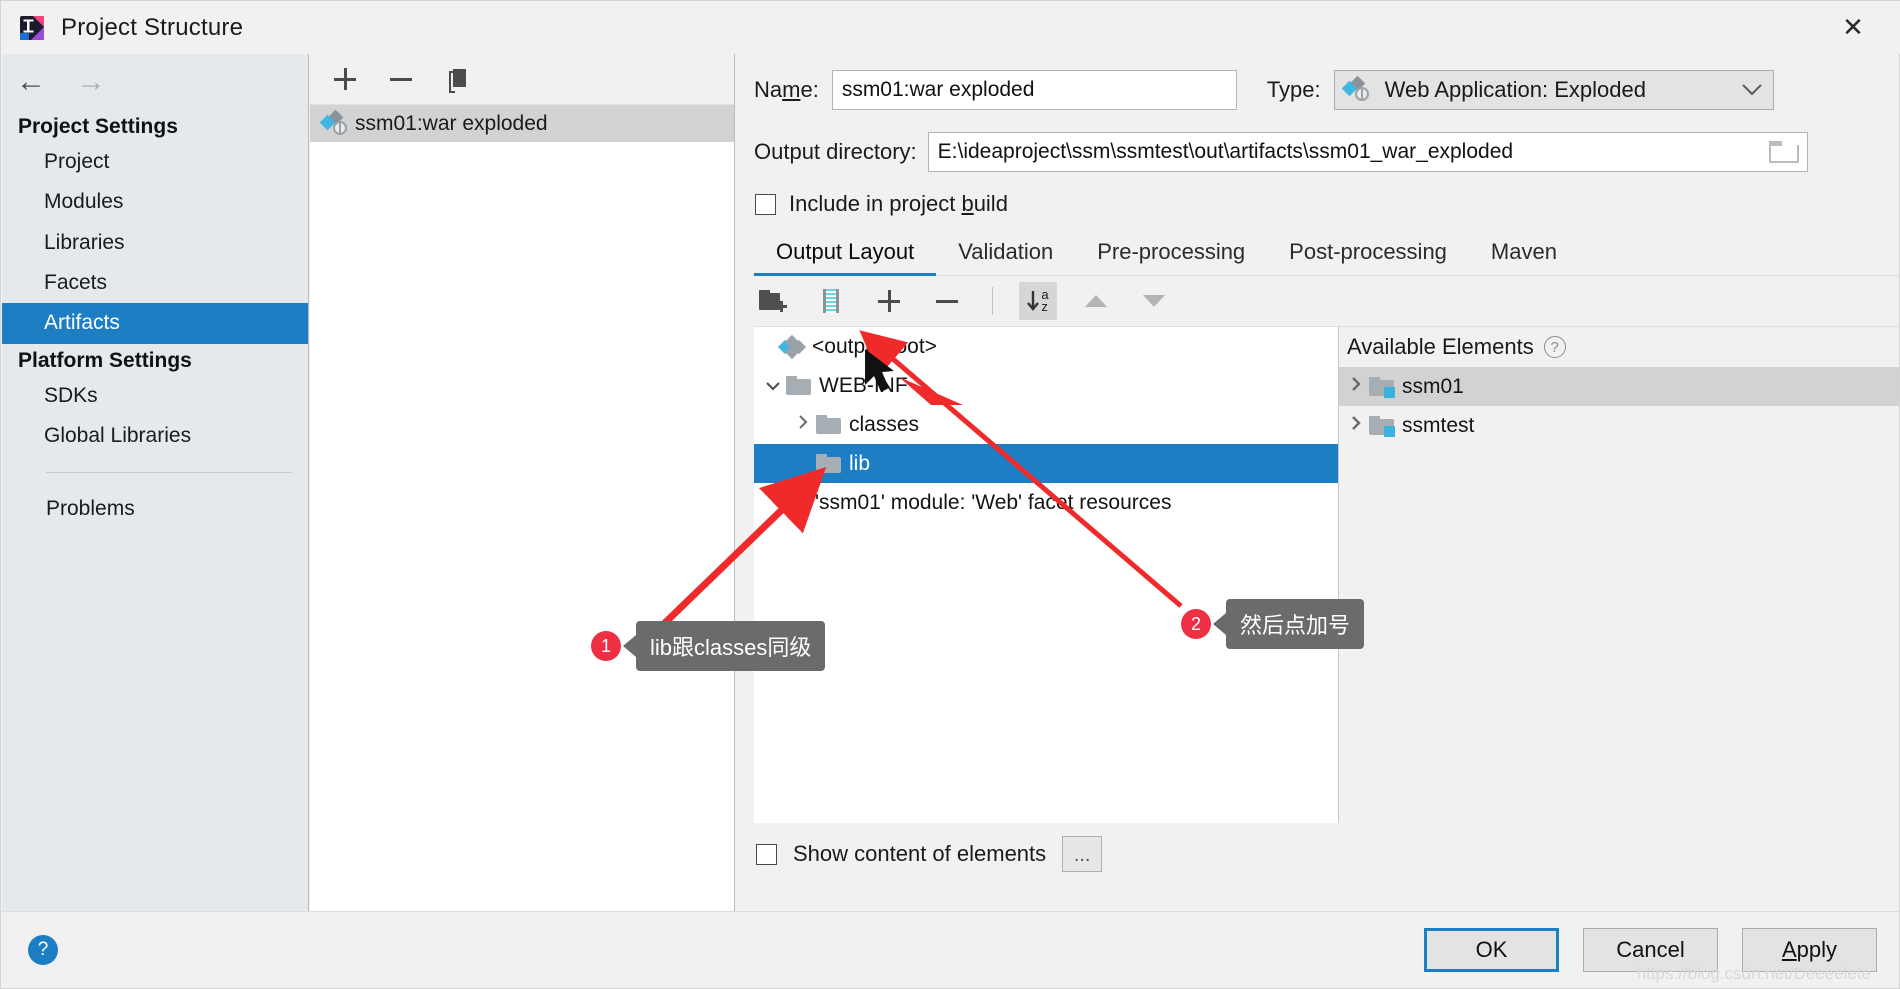 This screenshot has height=989, width=1900. I want to click on title-bar: Project Structure ✕, so click(950, 27).